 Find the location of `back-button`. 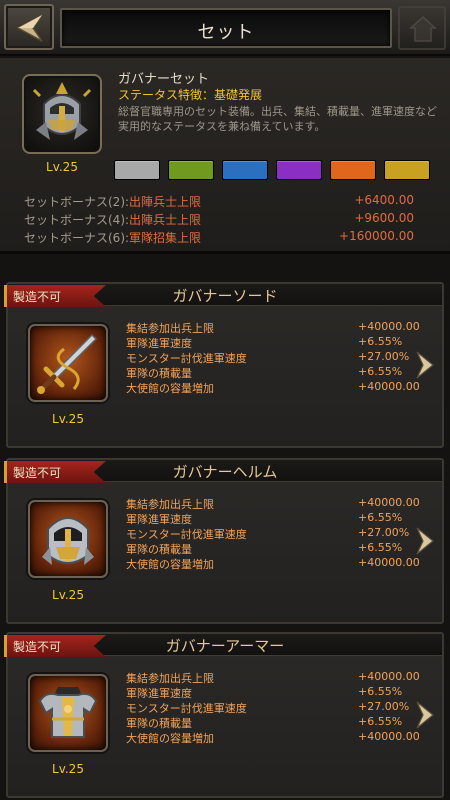

back-button is located at coordinates (29, 27).